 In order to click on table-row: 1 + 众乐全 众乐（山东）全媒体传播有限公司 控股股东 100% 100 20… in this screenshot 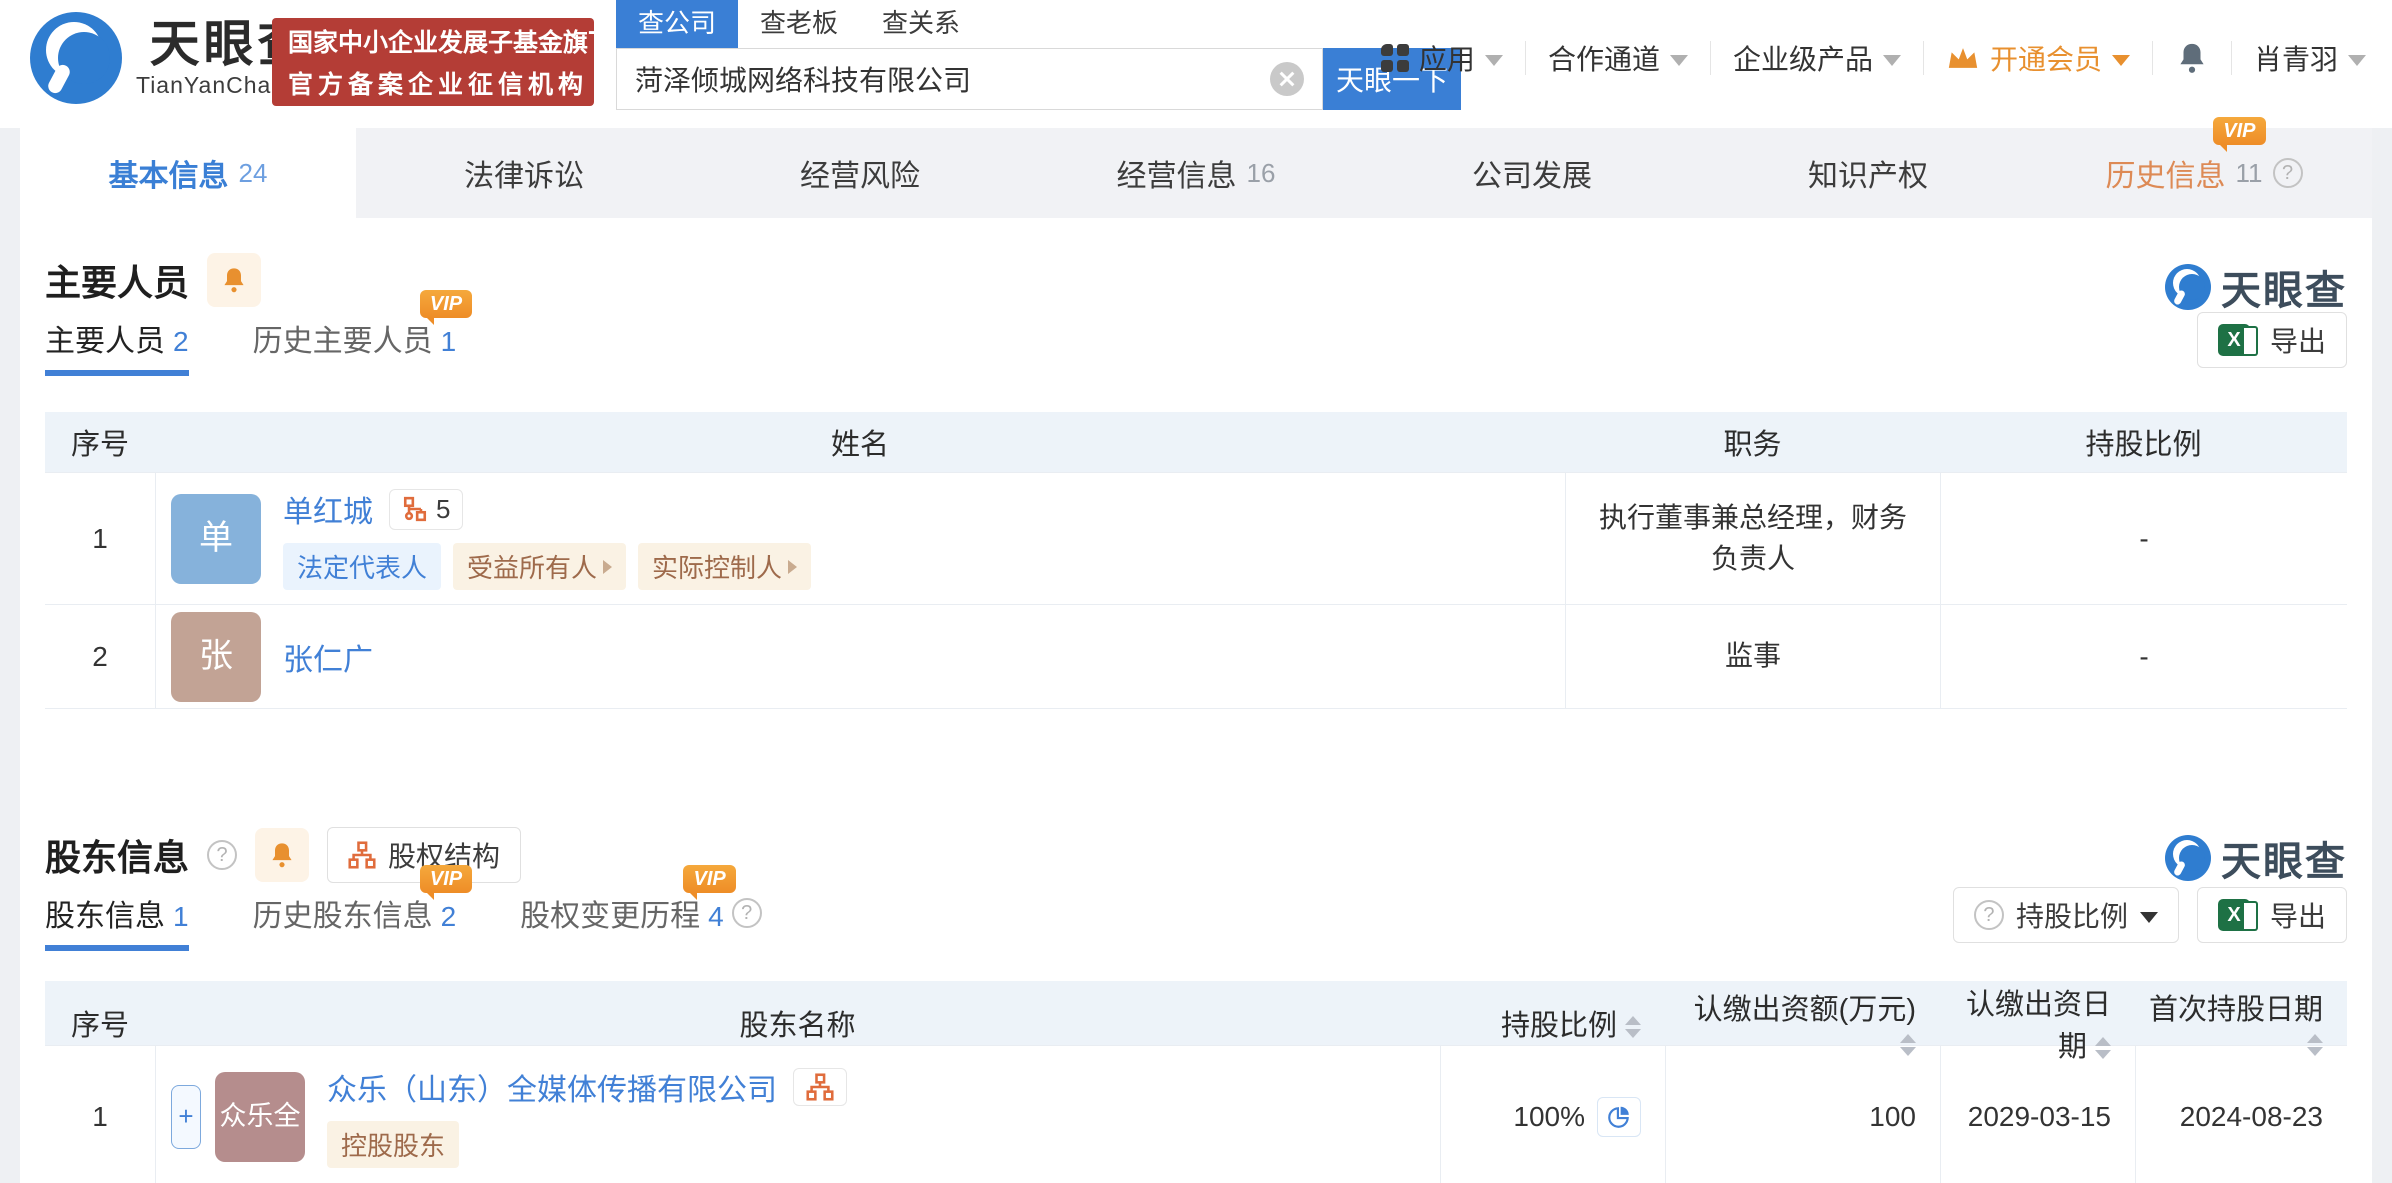, I will do `click(1196, 1114)`.